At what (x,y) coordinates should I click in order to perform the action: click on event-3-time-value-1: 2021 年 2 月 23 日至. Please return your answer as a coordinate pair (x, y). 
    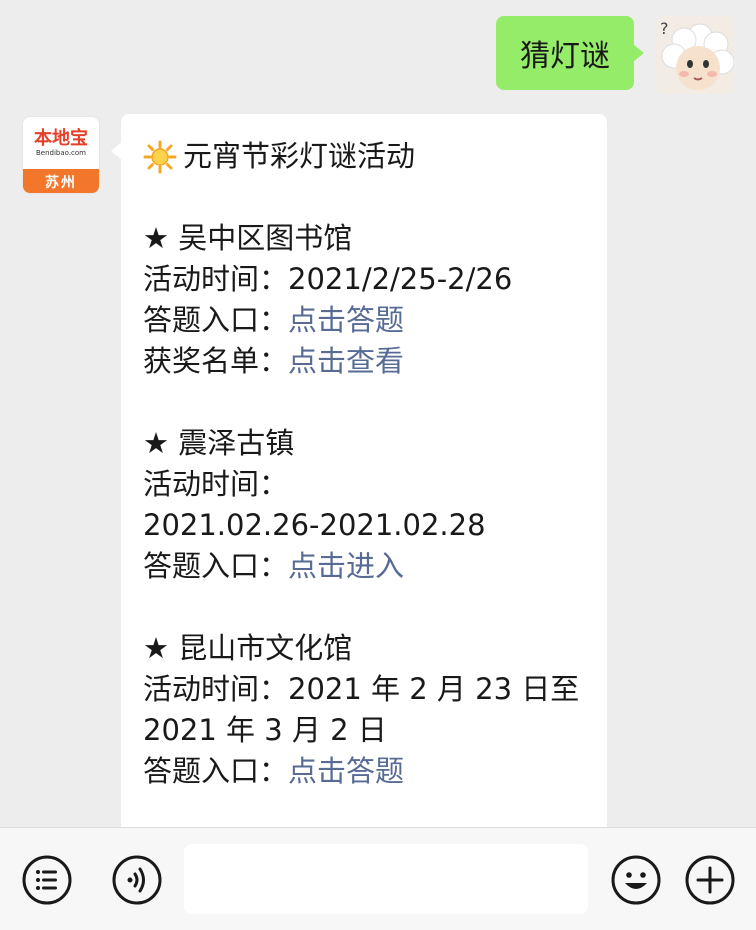
    Looking at the image, I should click on (434, 689).